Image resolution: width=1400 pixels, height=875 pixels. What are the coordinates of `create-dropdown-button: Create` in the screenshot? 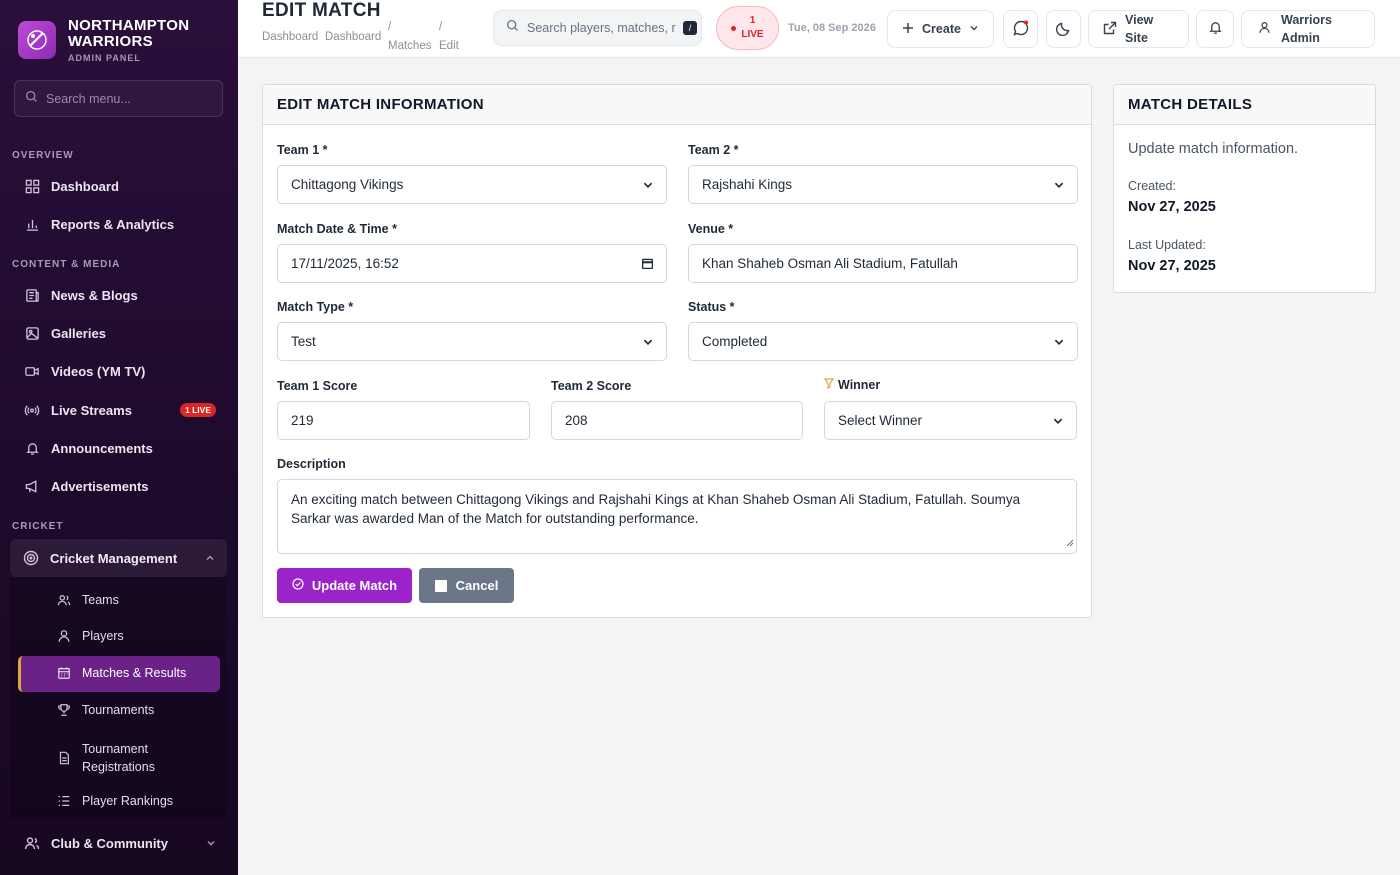 It's located at (940, 29).